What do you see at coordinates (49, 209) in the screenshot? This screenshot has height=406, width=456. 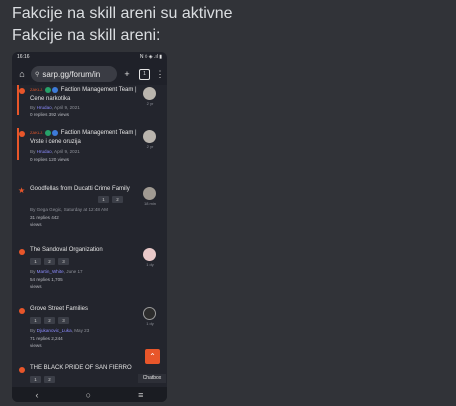 I see `thread-author: Gega Gegic` at bounding box center [49, 209].